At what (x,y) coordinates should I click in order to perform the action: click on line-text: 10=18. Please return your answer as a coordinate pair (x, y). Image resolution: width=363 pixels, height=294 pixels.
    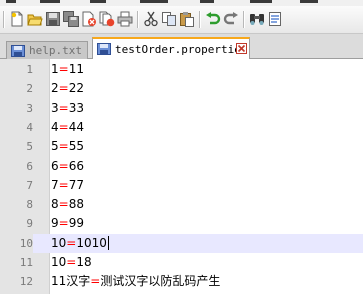
    Looking at the image, I should click on (71, 262).